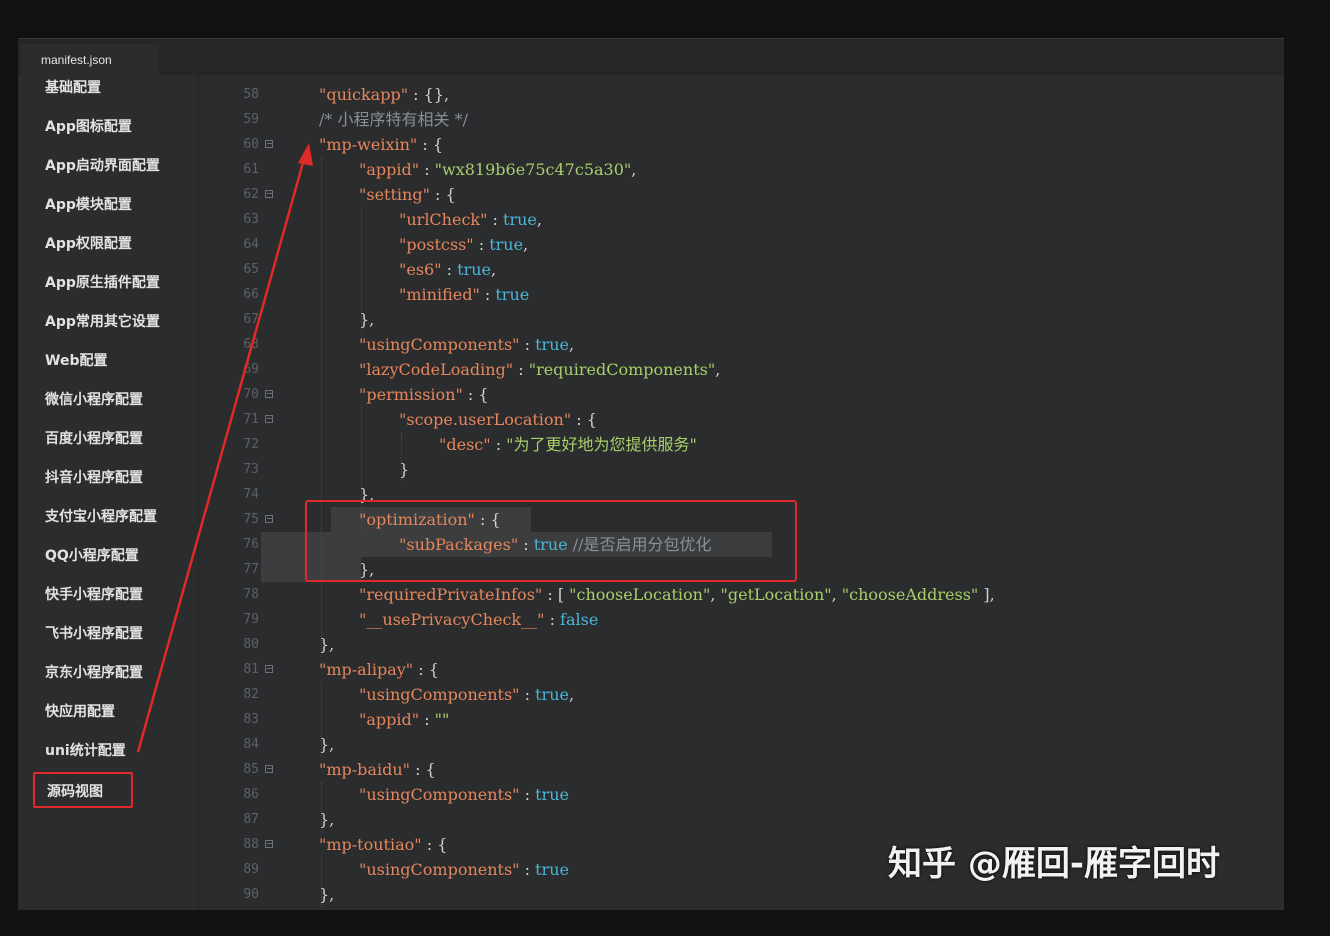  Describe the element at coordinates (305, 154) in the screenshot. I see `arrow-head` at that location.